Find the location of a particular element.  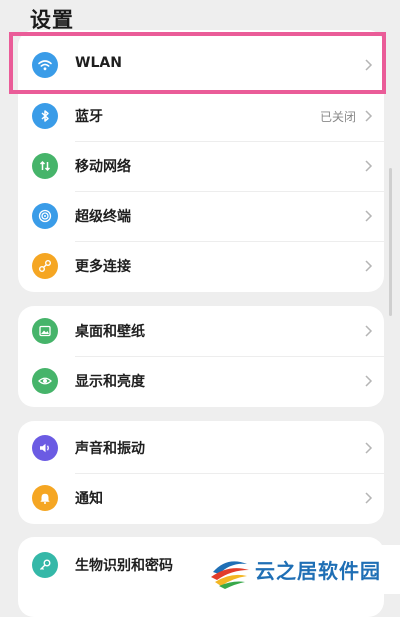

settings-item-label: 生物识别和密码 is located at coordinates (124, 566).